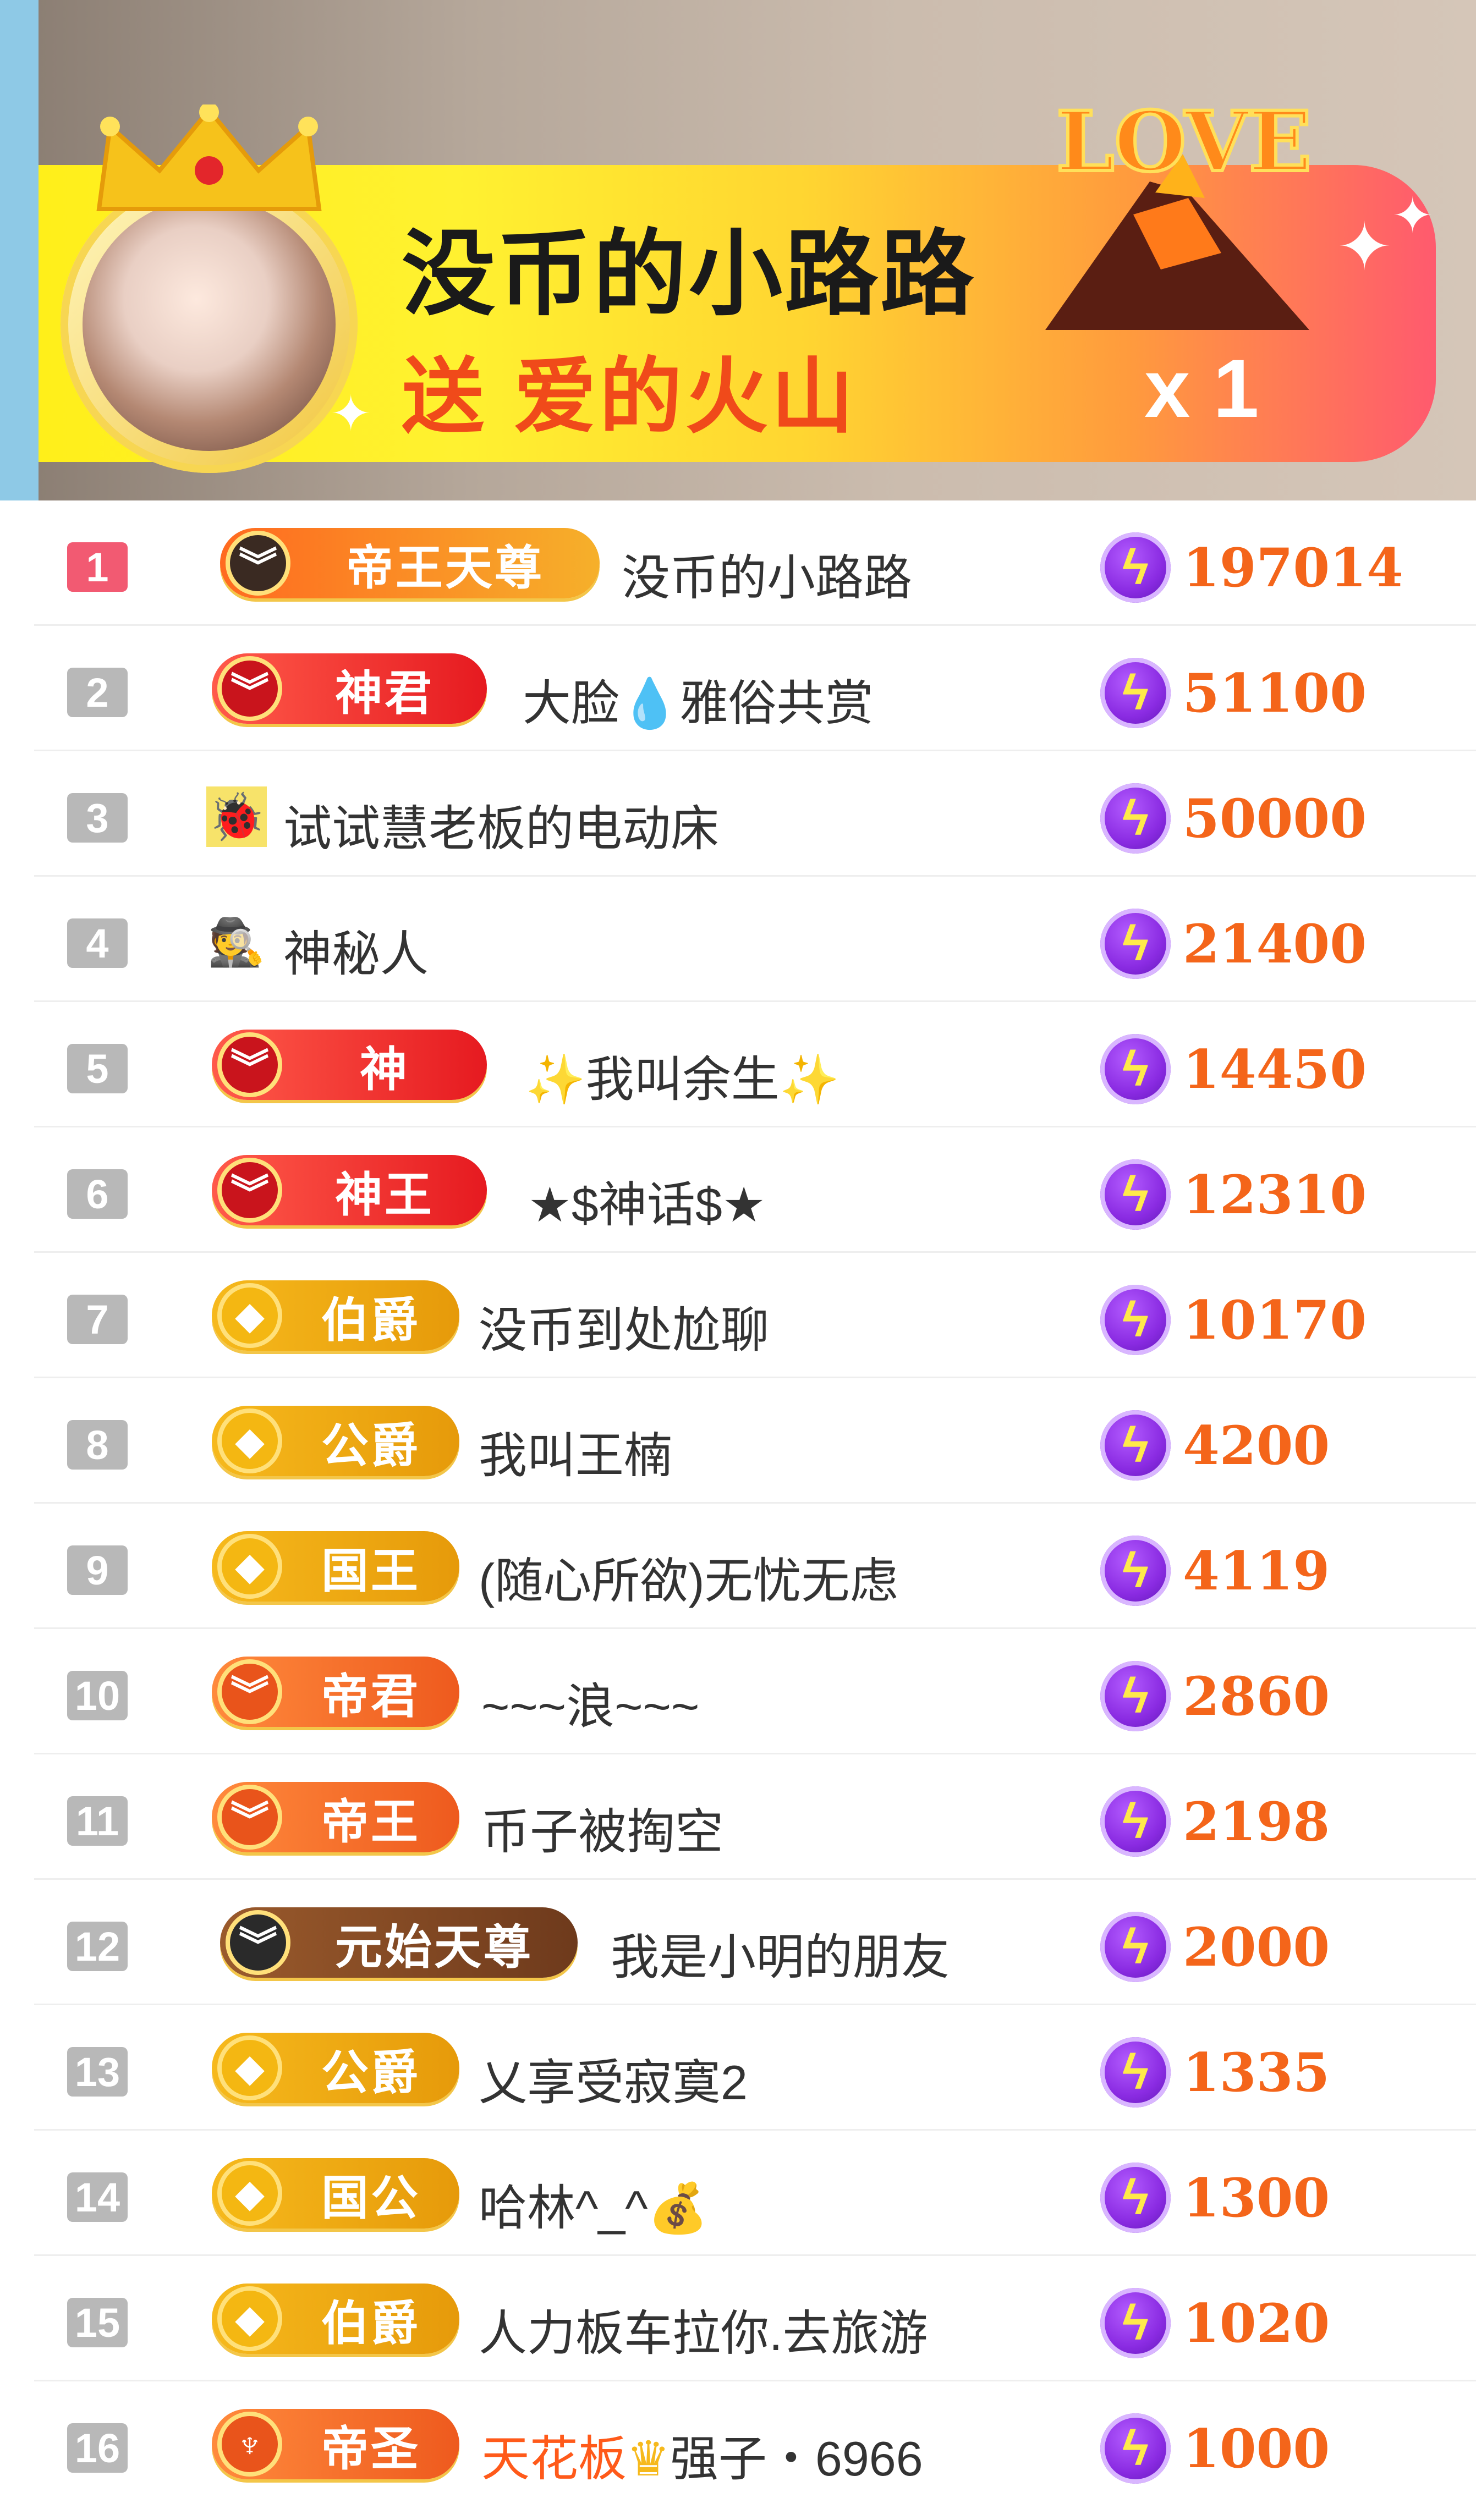 The image size is (1476, 2520). I want to click on level-badge: ◆ 国公, so click(335, 2193).